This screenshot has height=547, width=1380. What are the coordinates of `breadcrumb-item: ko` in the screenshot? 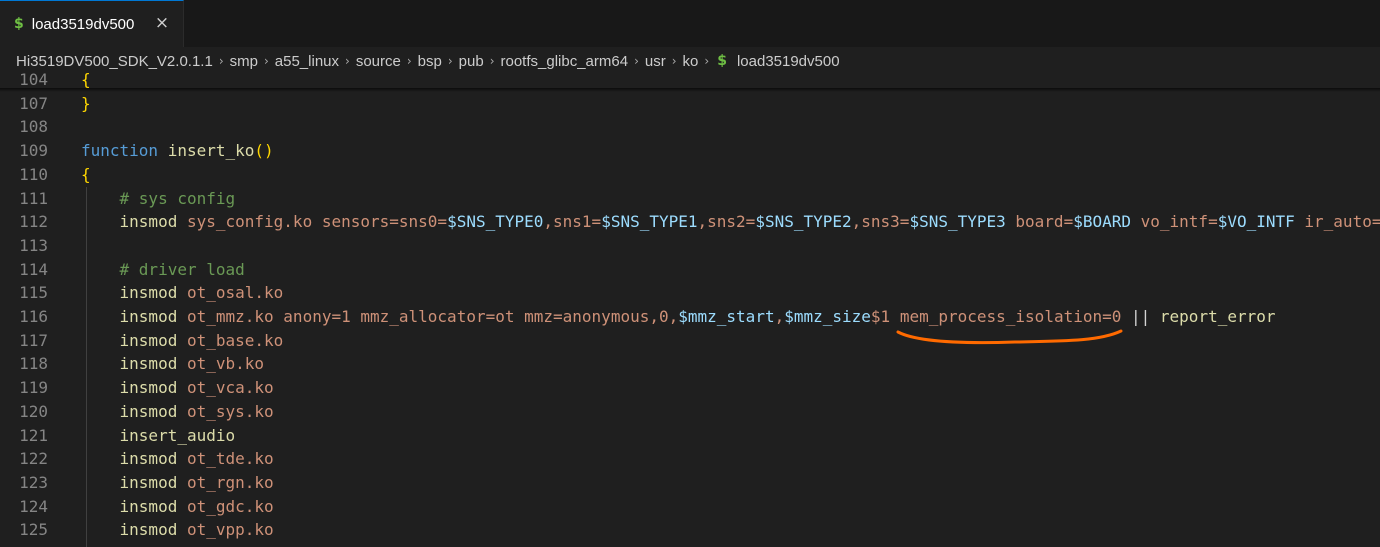 It's located at (691, 61).